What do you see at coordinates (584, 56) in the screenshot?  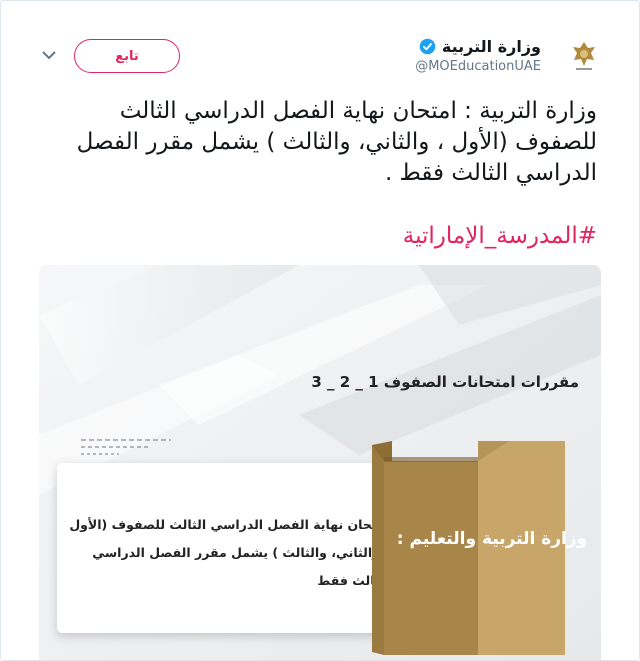 I see `uae-emblem-logo` at bounding box center [584, 56].